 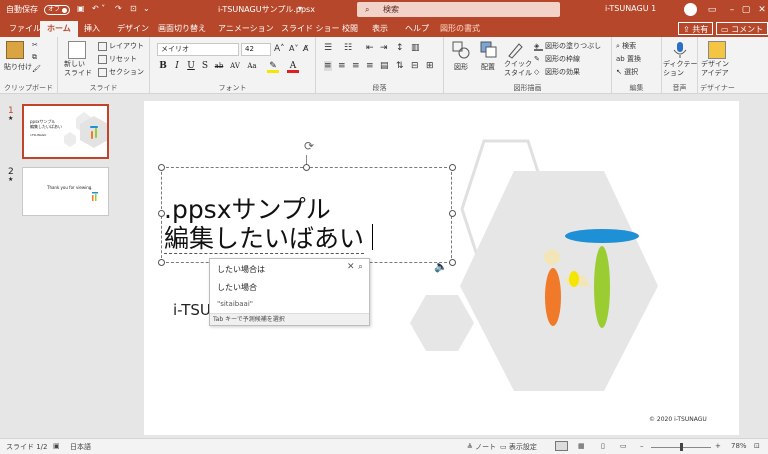 I want to click on search-input: ⌕ 検索, so click(x=458, y=9).